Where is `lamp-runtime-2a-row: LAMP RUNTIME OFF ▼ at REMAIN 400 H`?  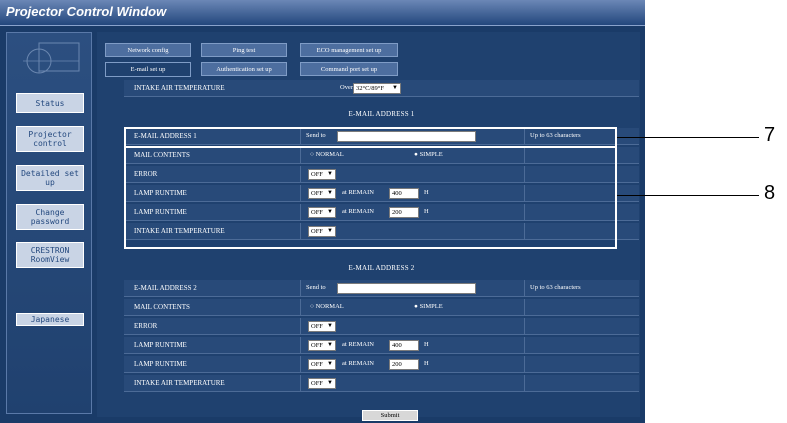 lamp-runtime-2a-row: LAMP RUNTIME OFF ▼ at REMAIN 400 H is located at coordinates (381, 345).